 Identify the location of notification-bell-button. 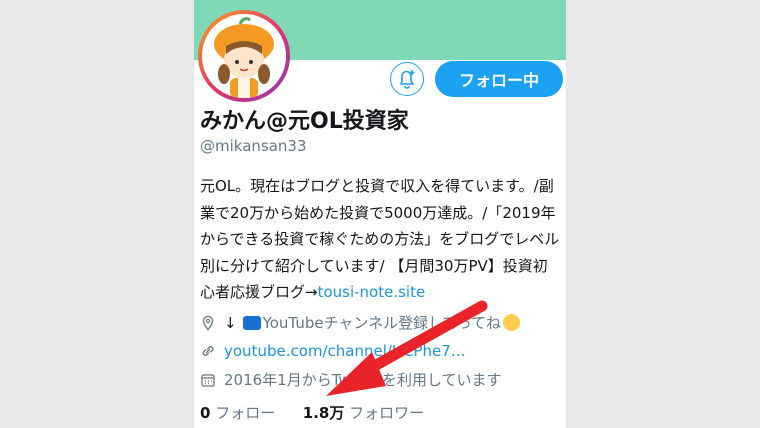
(407, 79).